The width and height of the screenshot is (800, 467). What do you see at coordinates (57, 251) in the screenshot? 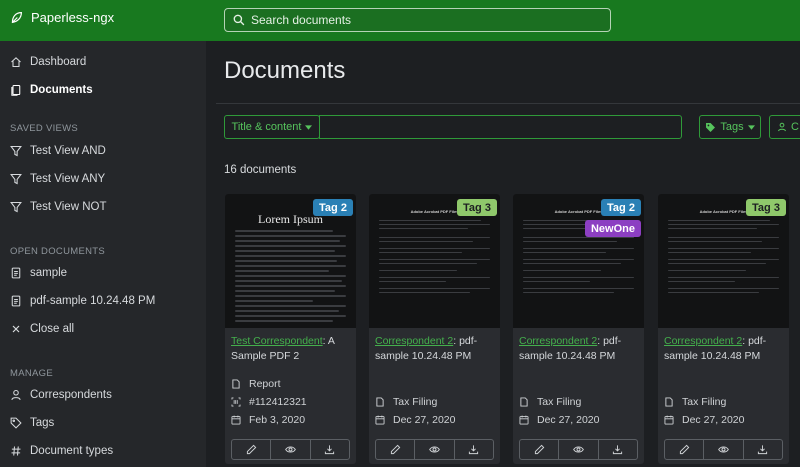
I see `section-open-documents: OPEN DOCUMENTS` at bounding box center [57, 251].